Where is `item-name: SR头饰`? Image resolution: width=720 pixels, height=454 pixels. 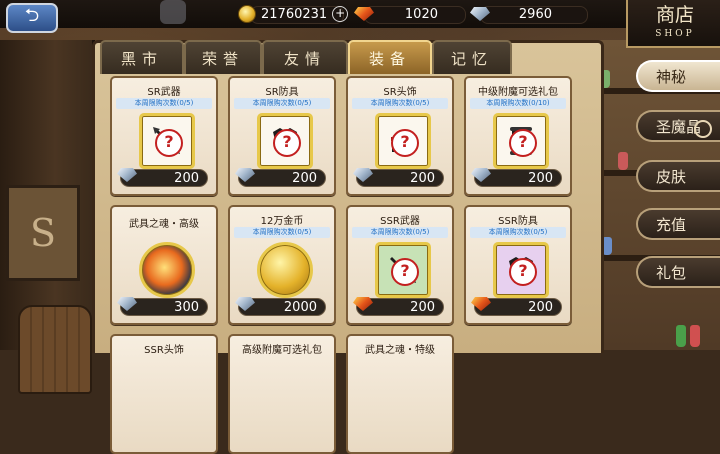 item-name: SR头饰 is located at coordinates (400, 92).